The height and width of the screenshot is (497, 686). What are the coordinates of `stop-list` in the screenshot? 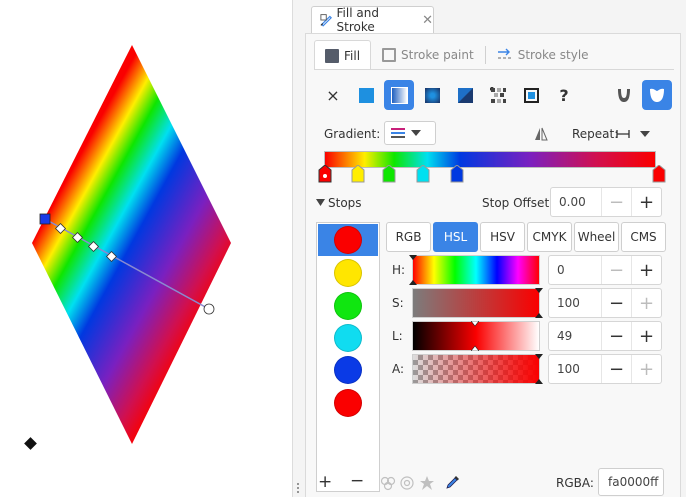 It's located at (348, 357).